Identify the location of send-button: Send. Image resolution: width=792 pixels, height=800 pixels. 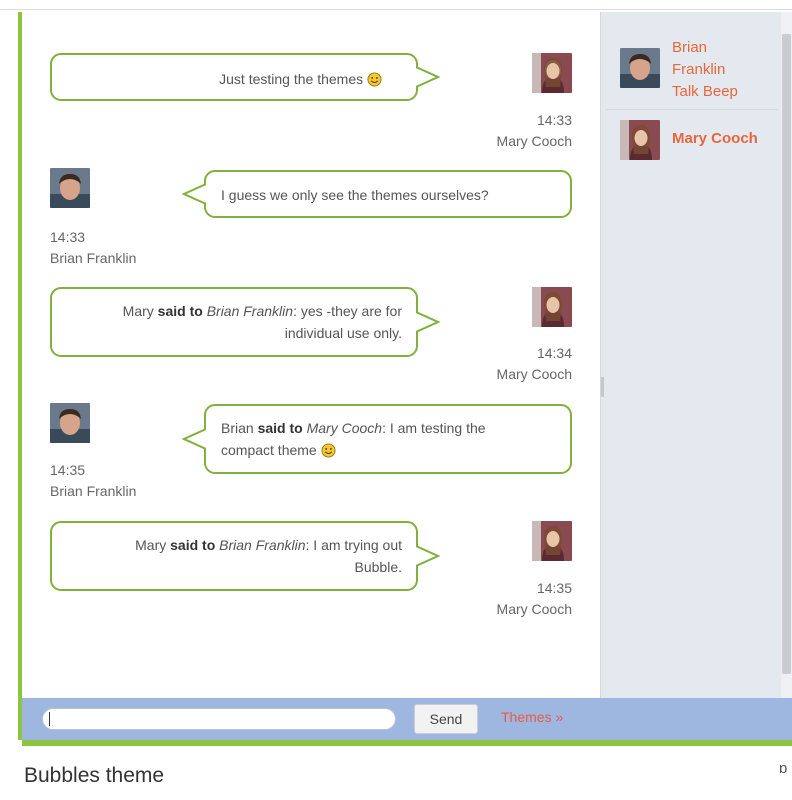
(446, 719).